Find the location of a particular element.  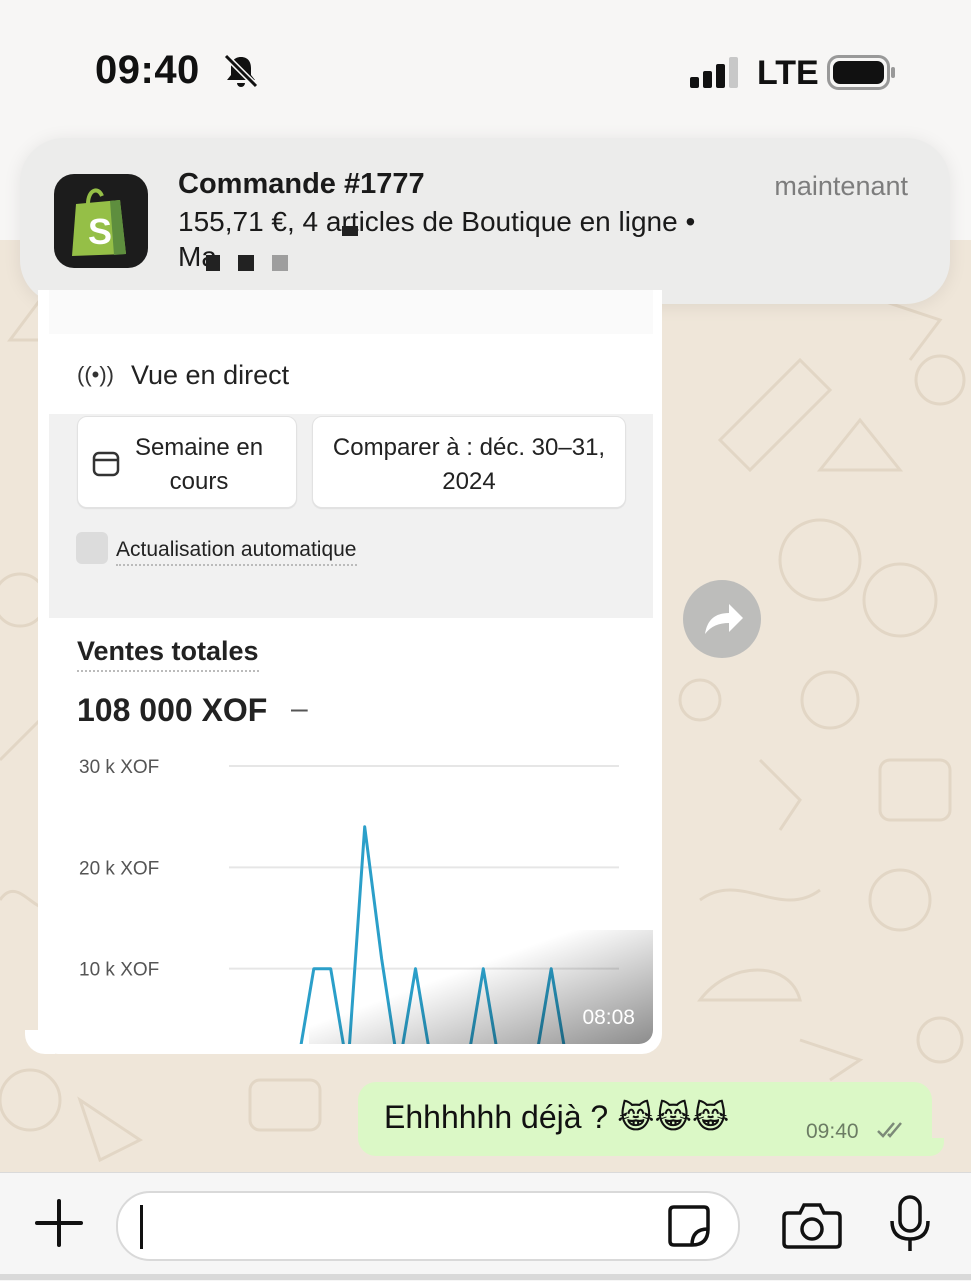

microphone-icon is located at coordinates (910, 1225).